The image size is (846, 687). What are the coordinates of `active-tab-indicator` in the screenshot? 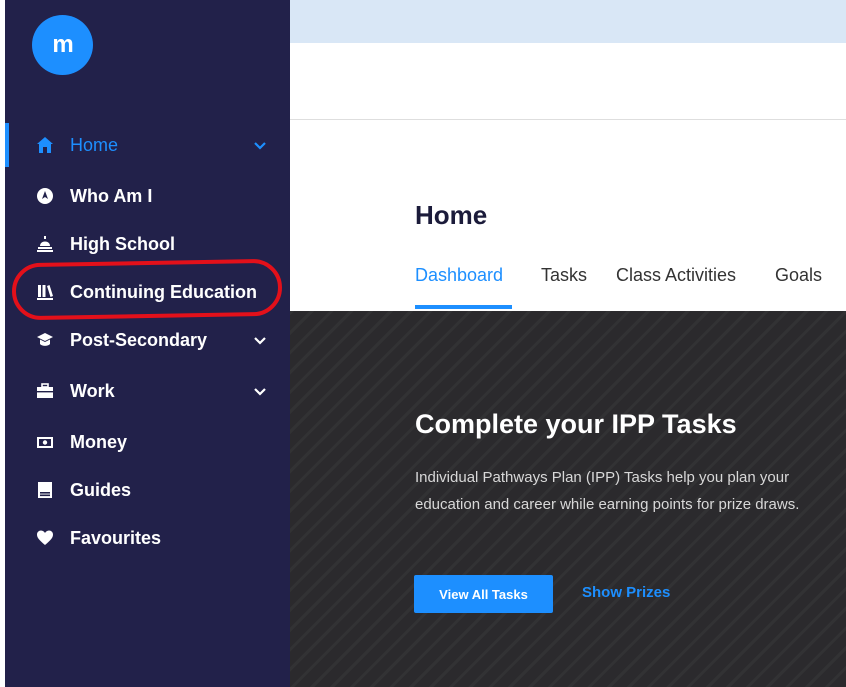 It's located at (463, 307).